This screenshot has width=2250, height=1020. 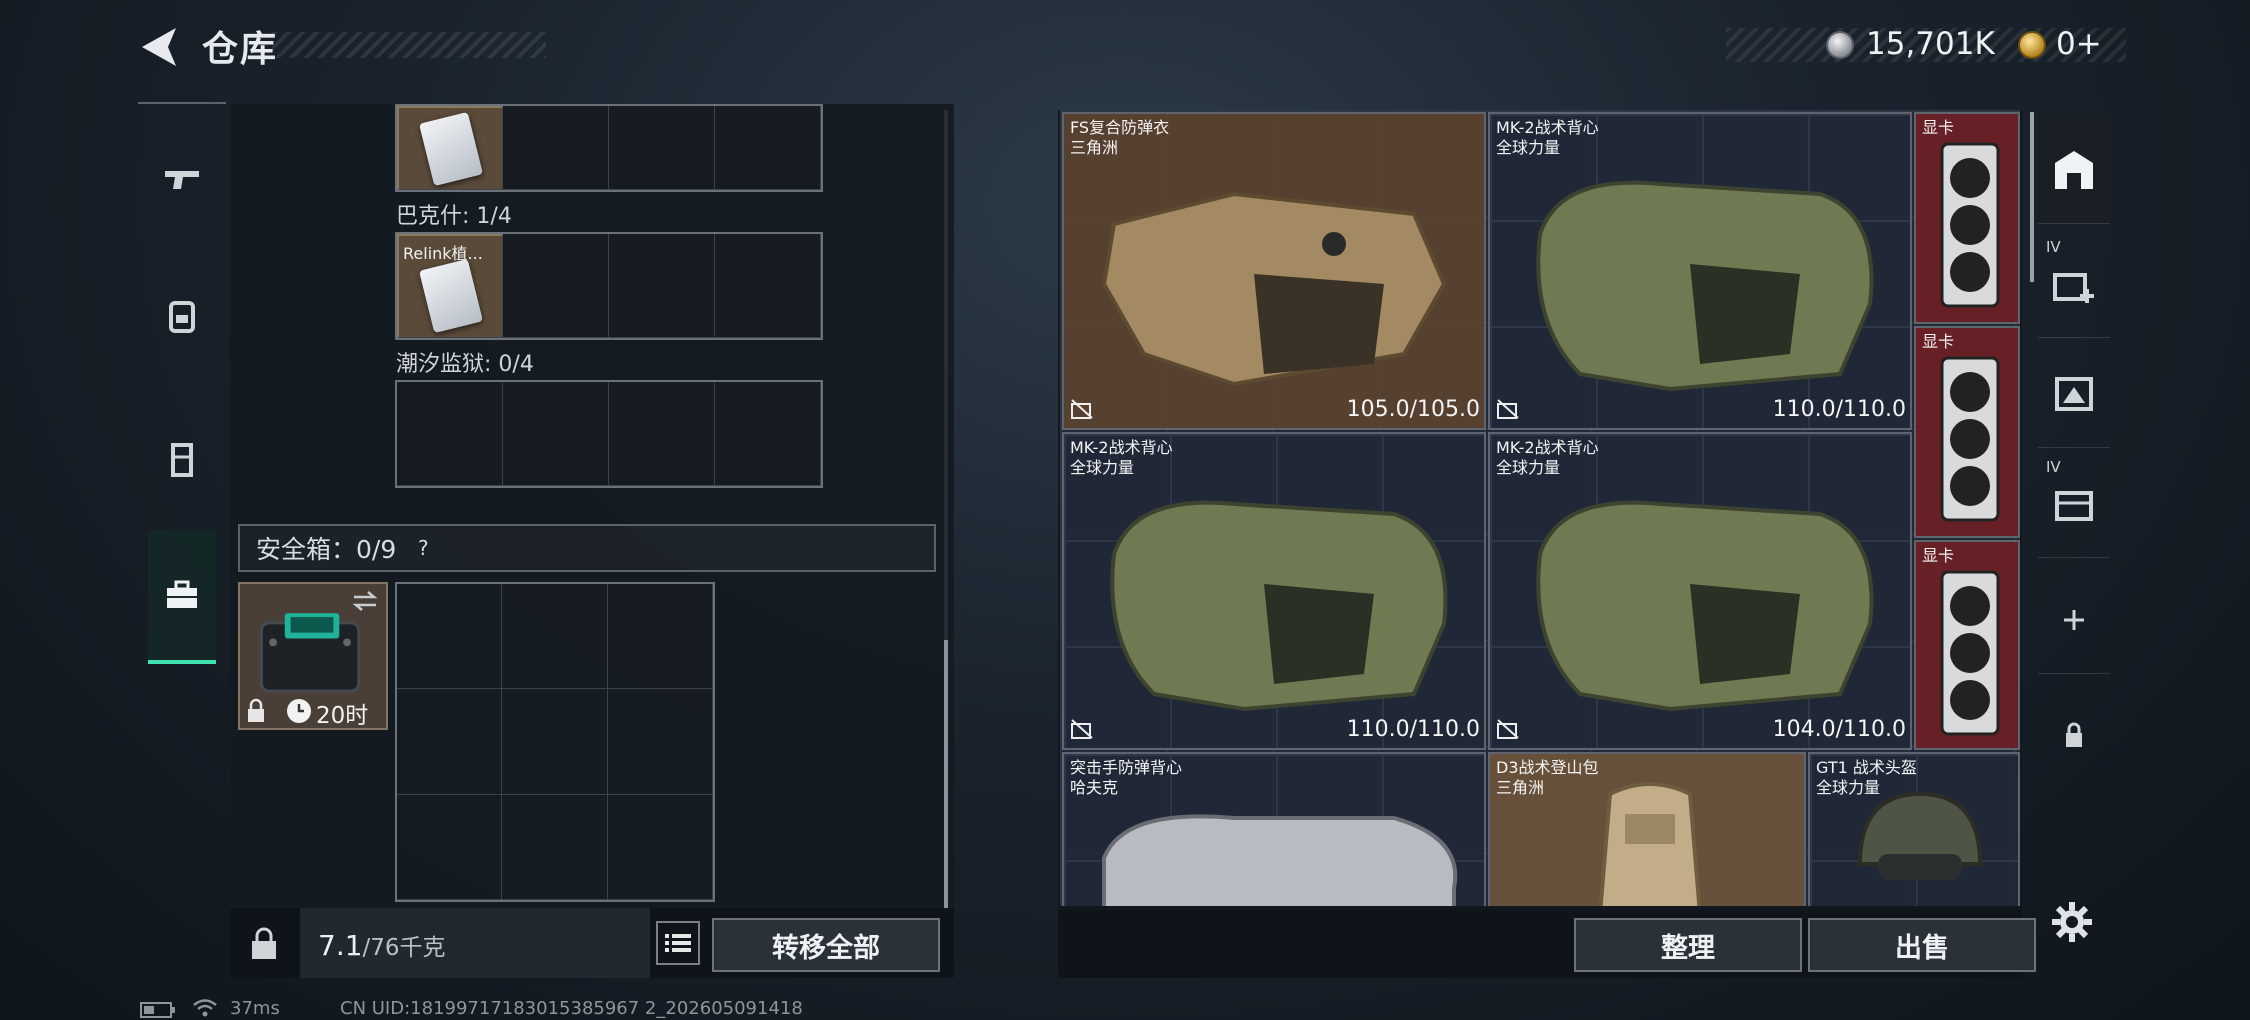 What do you see at coordinates (2032, 45) in the screenshot?
I see `gold-coin-icon` at bounding box center [2032, 45].